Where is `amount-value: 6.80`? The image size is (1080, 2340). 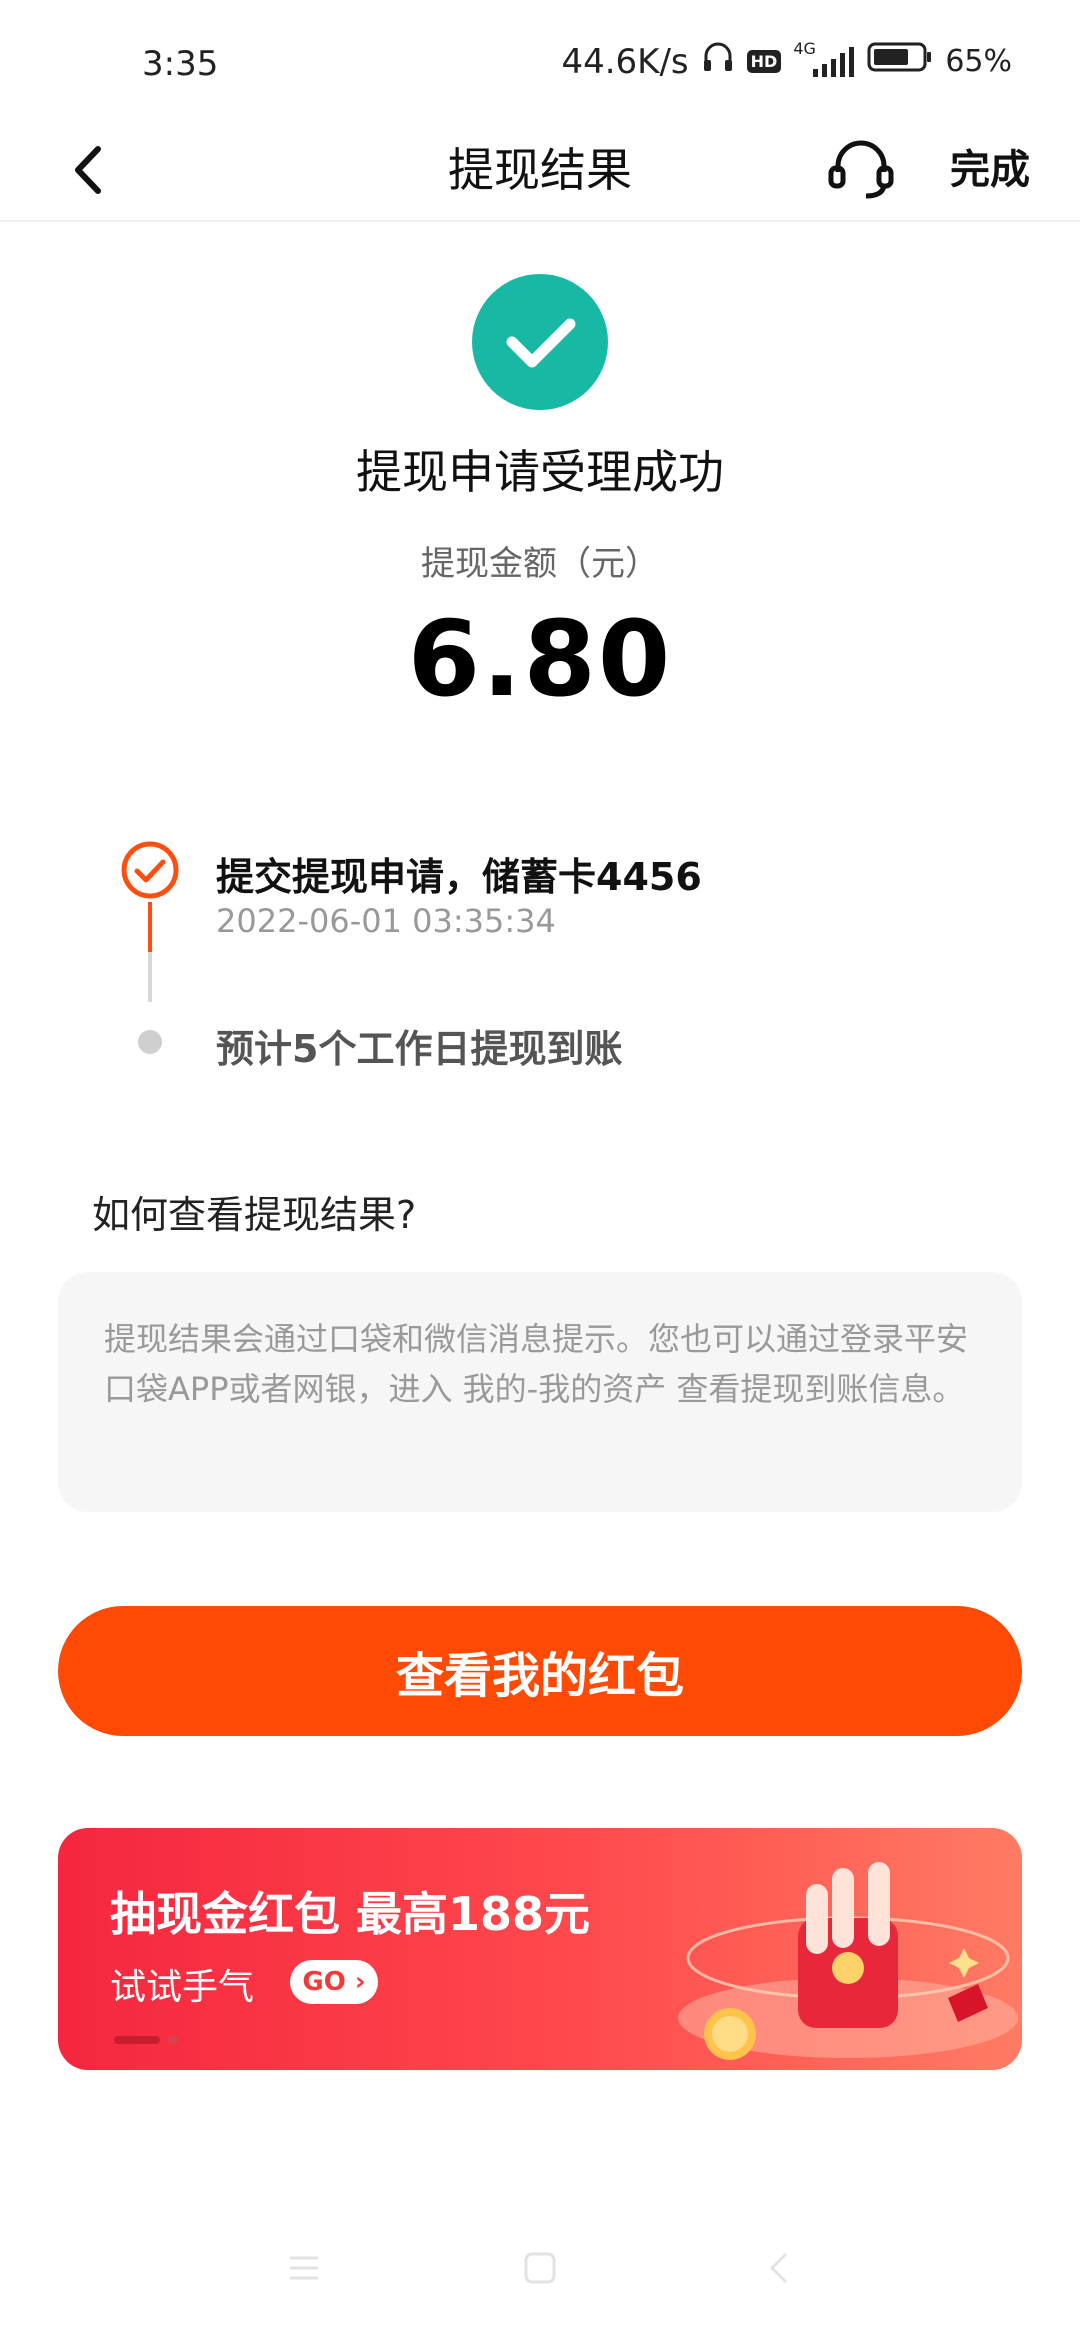 amount-value: 6.80 is located at coordinates (540, 659).